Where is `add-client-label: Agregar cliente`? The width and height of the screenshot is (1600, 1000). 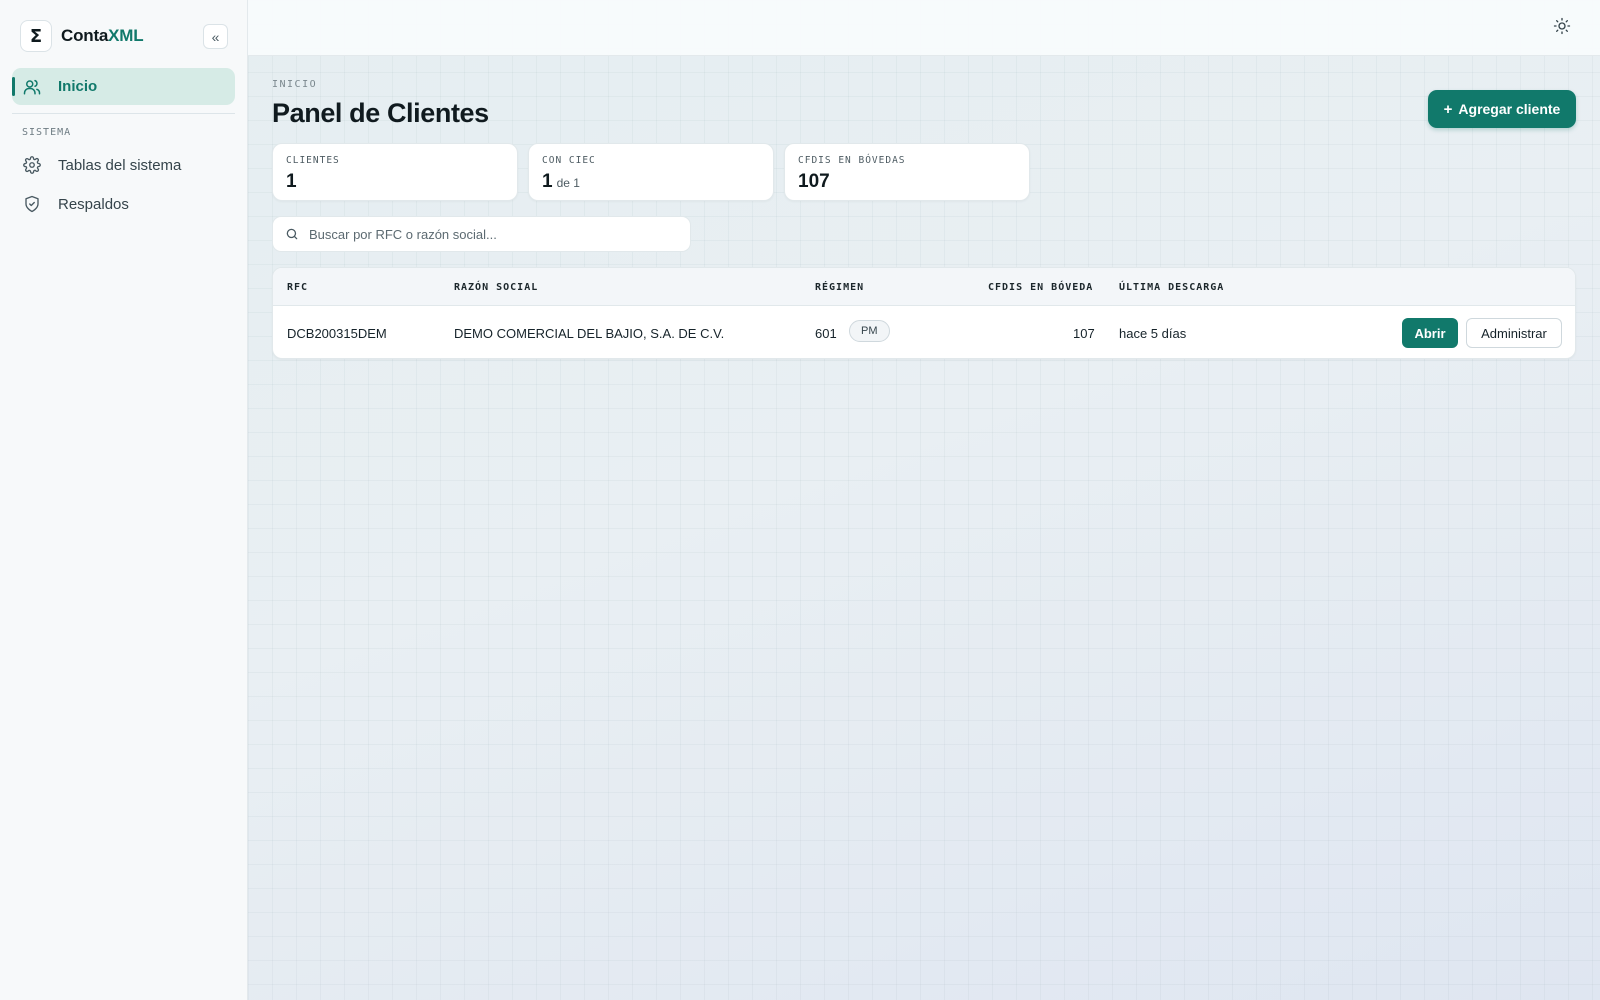
add-client-label: Agregar cliente is located at coordinates (1509, 109).